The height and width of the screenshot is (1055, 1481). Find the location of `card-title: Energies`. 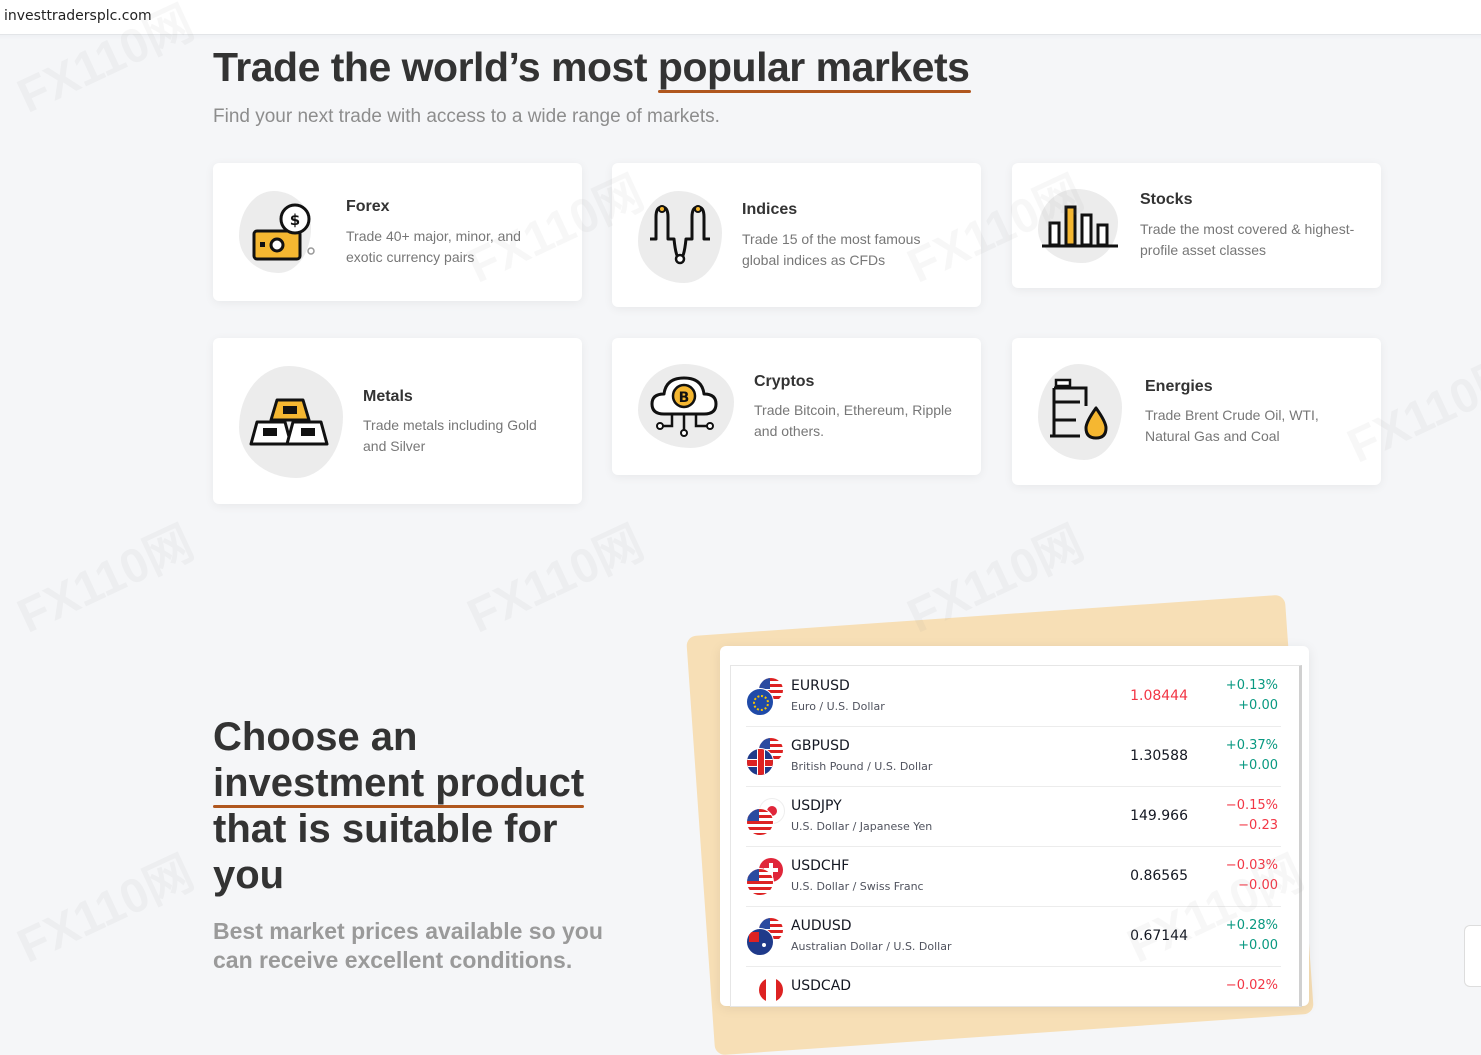

card-title: Energies is located at coordinates (1179, 386).